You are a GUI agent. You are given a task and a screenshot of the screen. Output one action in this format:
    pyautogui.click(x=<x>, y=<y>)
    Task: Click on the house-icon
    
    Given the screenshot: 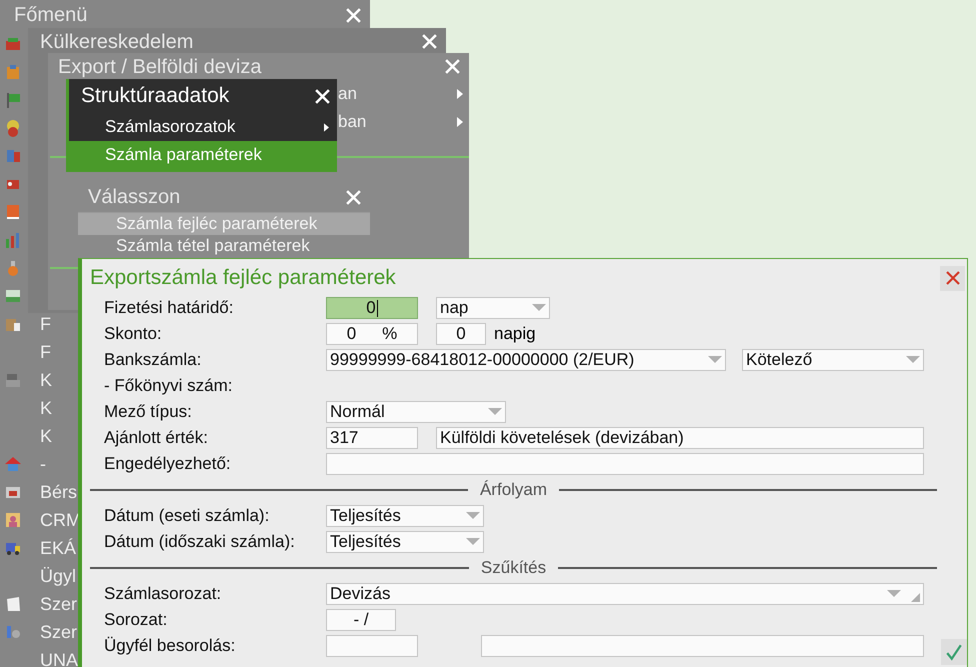 What is the action you would take?
    pyautogui.click(x=13, y=464)
    